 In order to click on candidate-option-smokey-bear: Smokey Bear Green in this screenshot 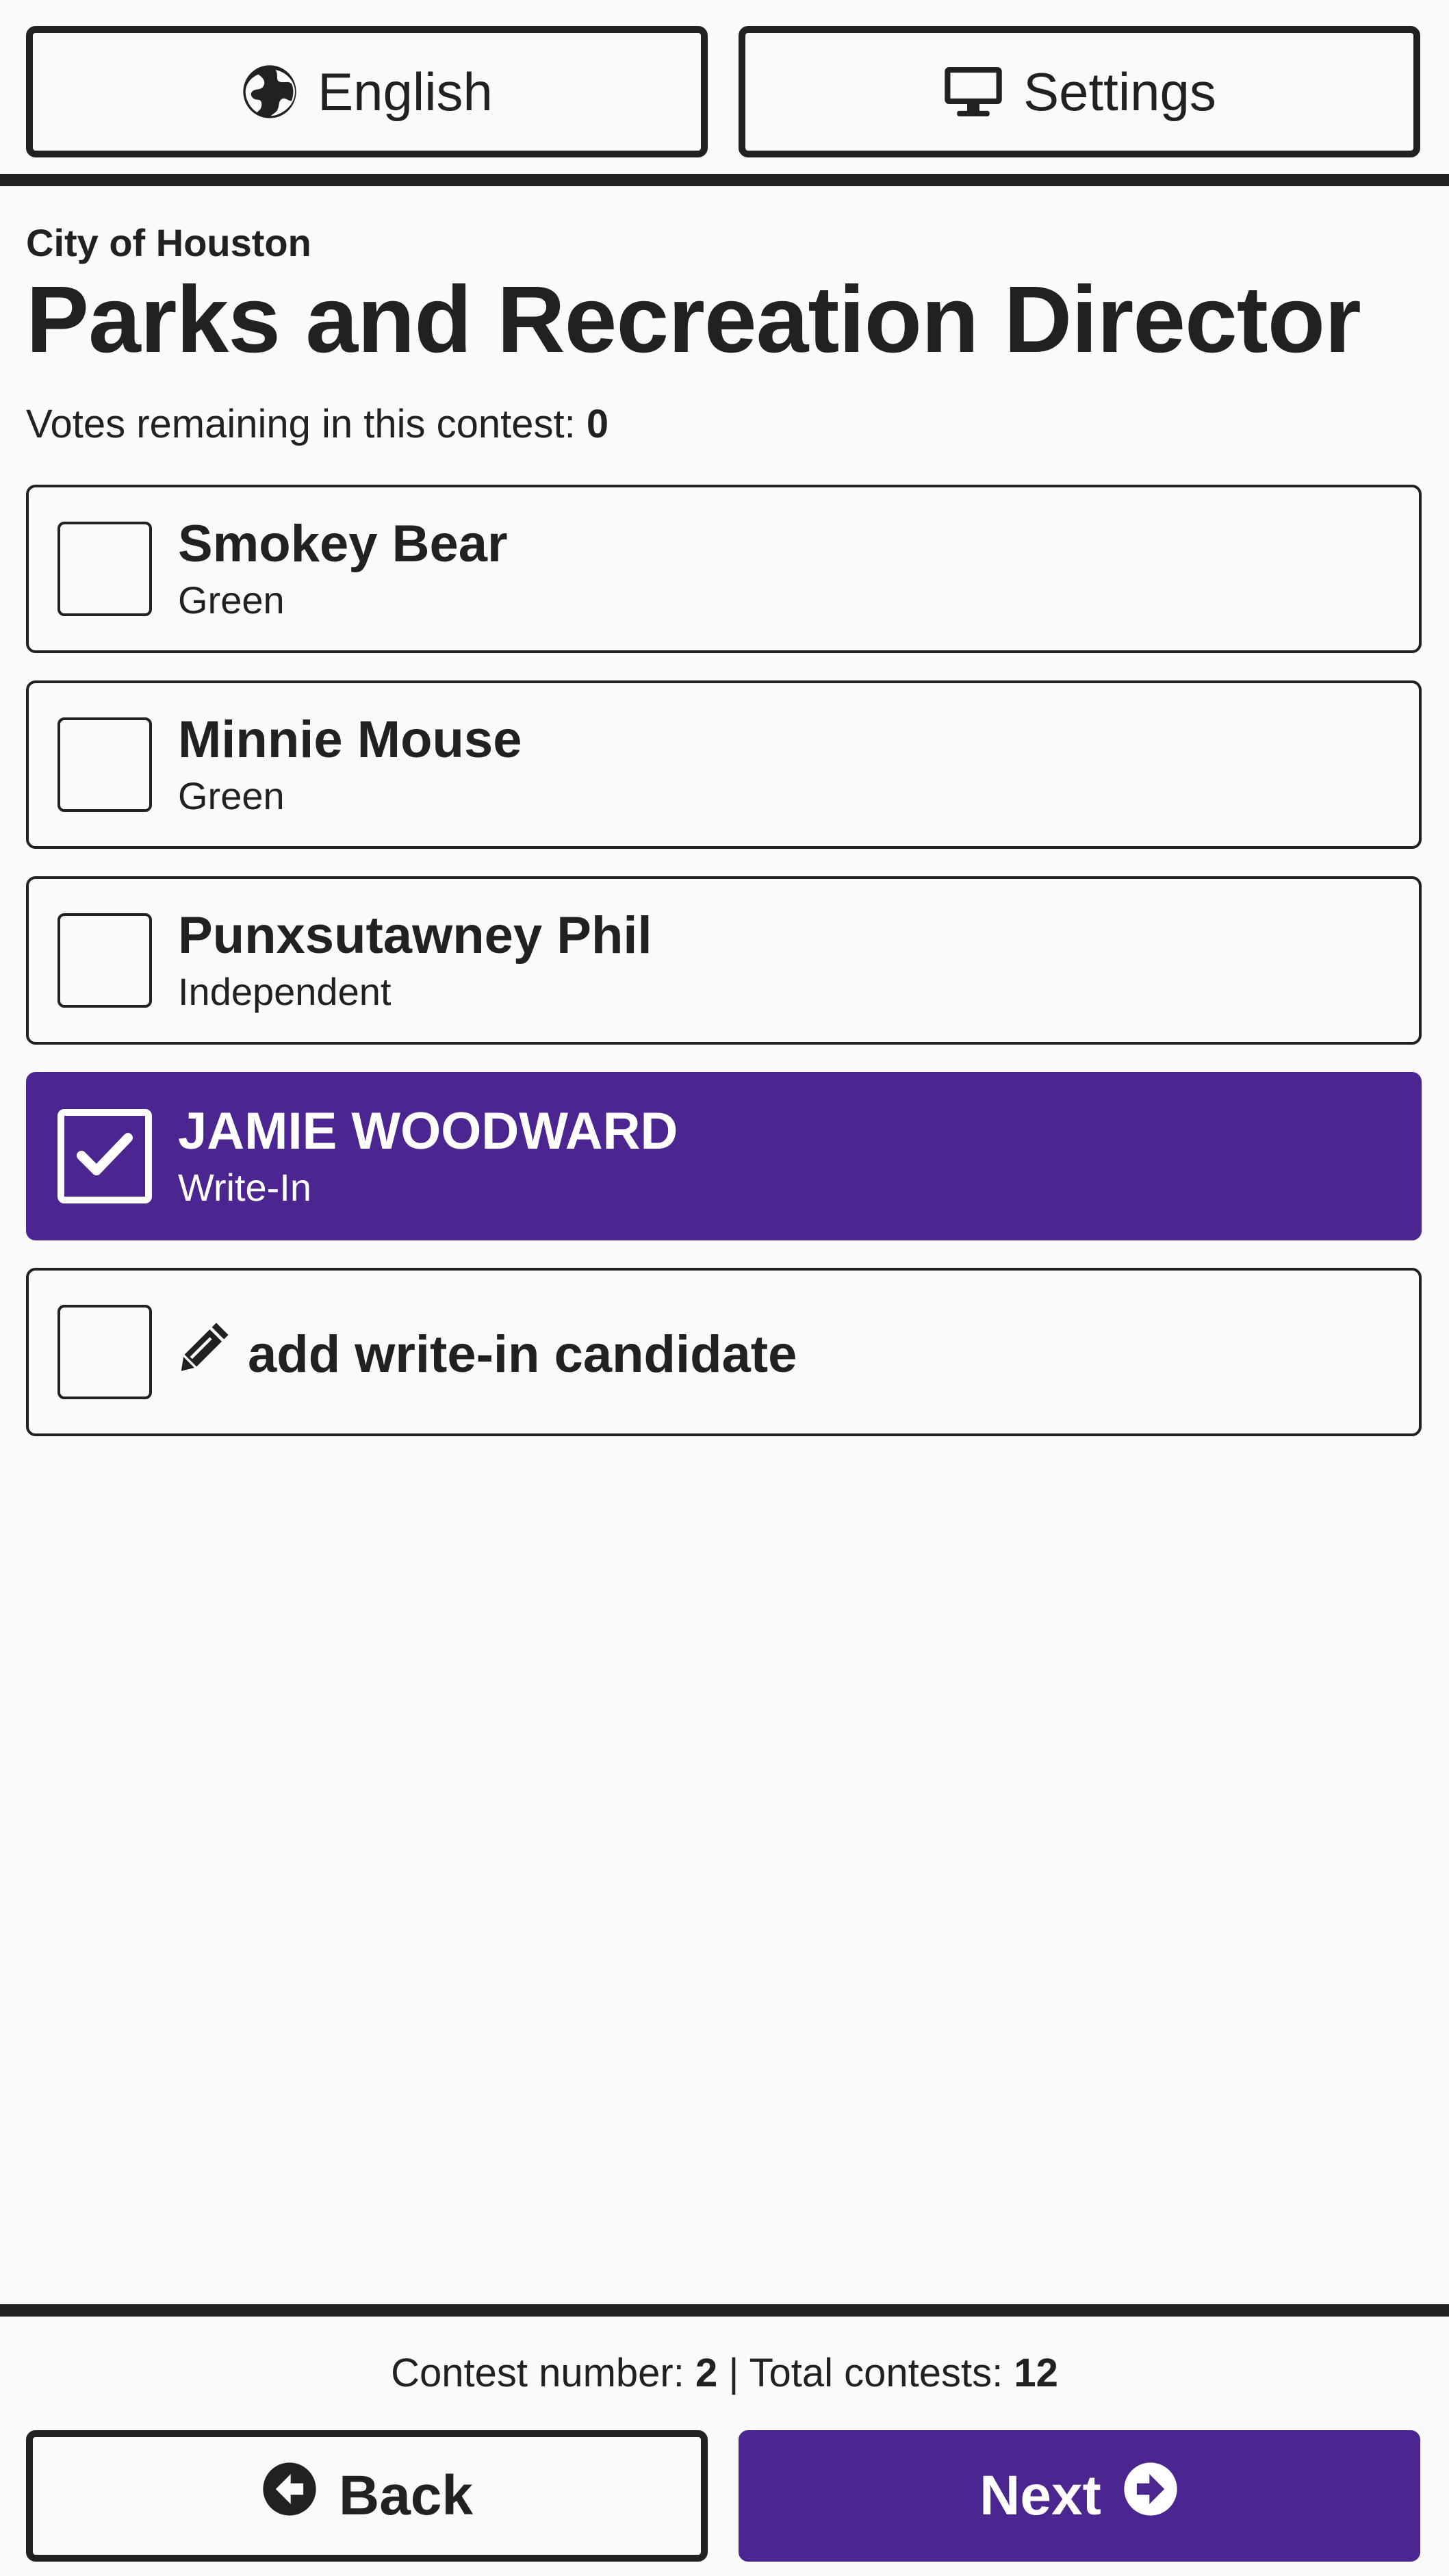, I will do `click(724, 569)`.